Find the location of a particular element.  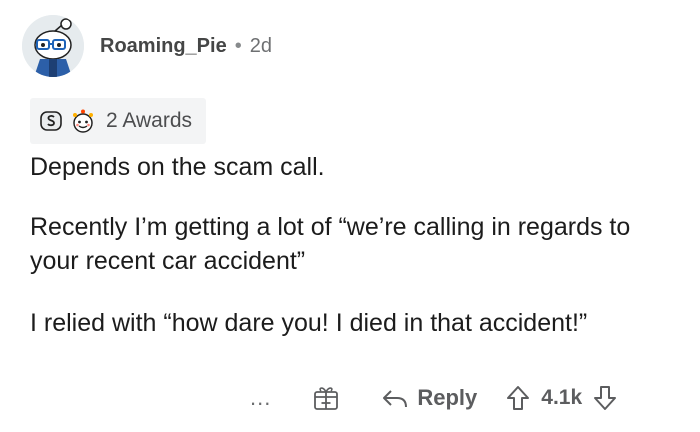

avatar is located at coordinates (53, 46).